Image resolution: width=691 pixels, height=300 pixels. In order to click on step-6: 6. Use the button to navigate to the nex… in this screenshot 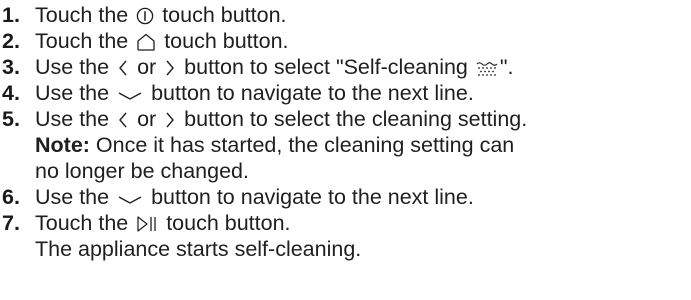, I will do `click(346, 197)`.